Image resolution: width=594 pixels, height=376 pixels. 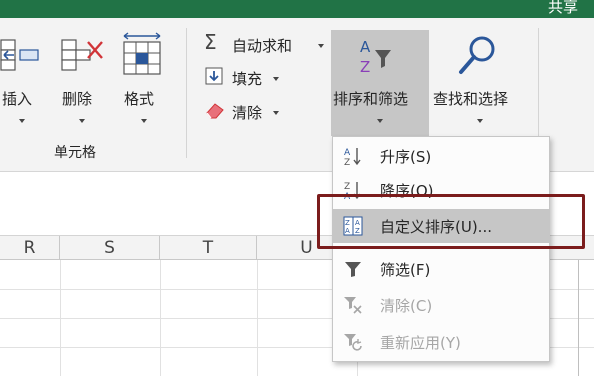 I want to click on clear-filter-icon, so click(x=353, y=305).